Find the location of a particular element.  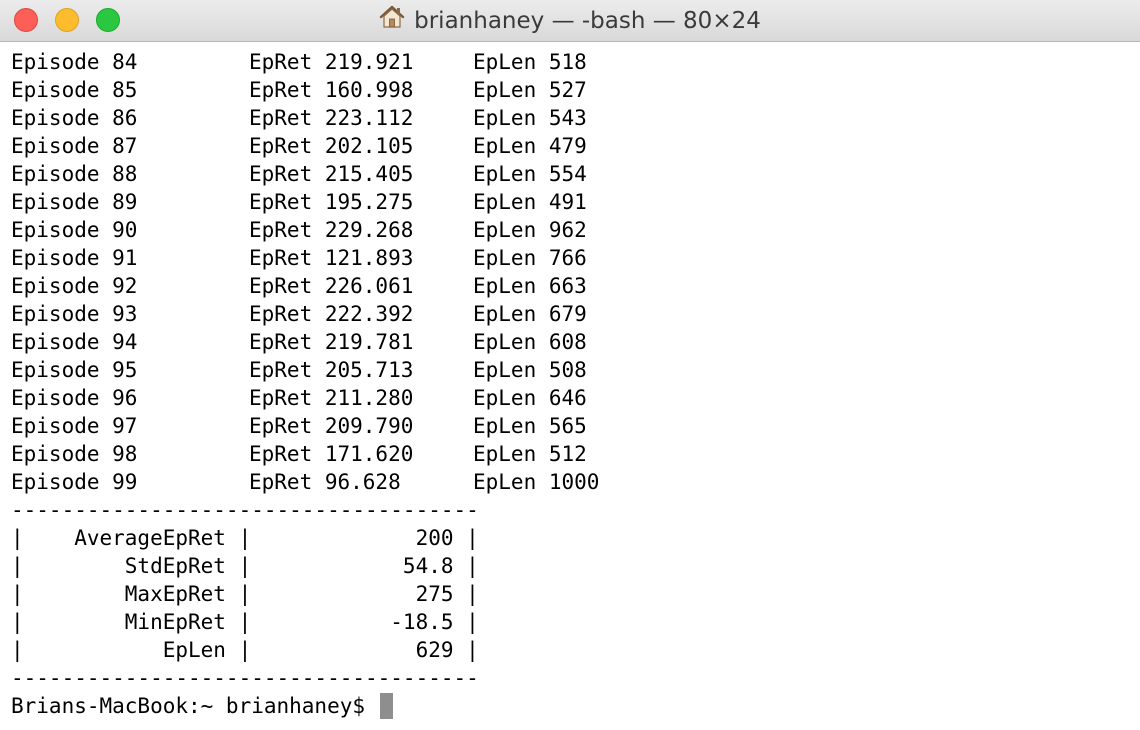

episode-return: EpRet 215.405 is located at coordinates (331, 174).